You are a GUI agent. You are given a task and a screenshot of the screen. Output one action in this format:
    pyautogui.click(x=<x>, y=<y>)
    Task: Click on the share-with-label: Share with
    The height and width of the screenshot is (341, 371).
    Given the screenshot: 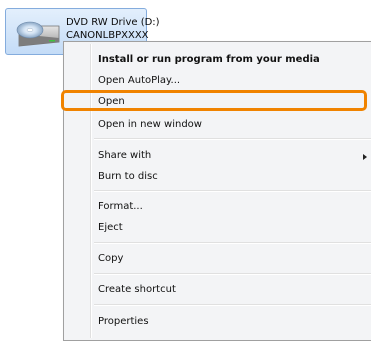 What is the action you would take?
    pyautogui.click(x=125, y=155)
    